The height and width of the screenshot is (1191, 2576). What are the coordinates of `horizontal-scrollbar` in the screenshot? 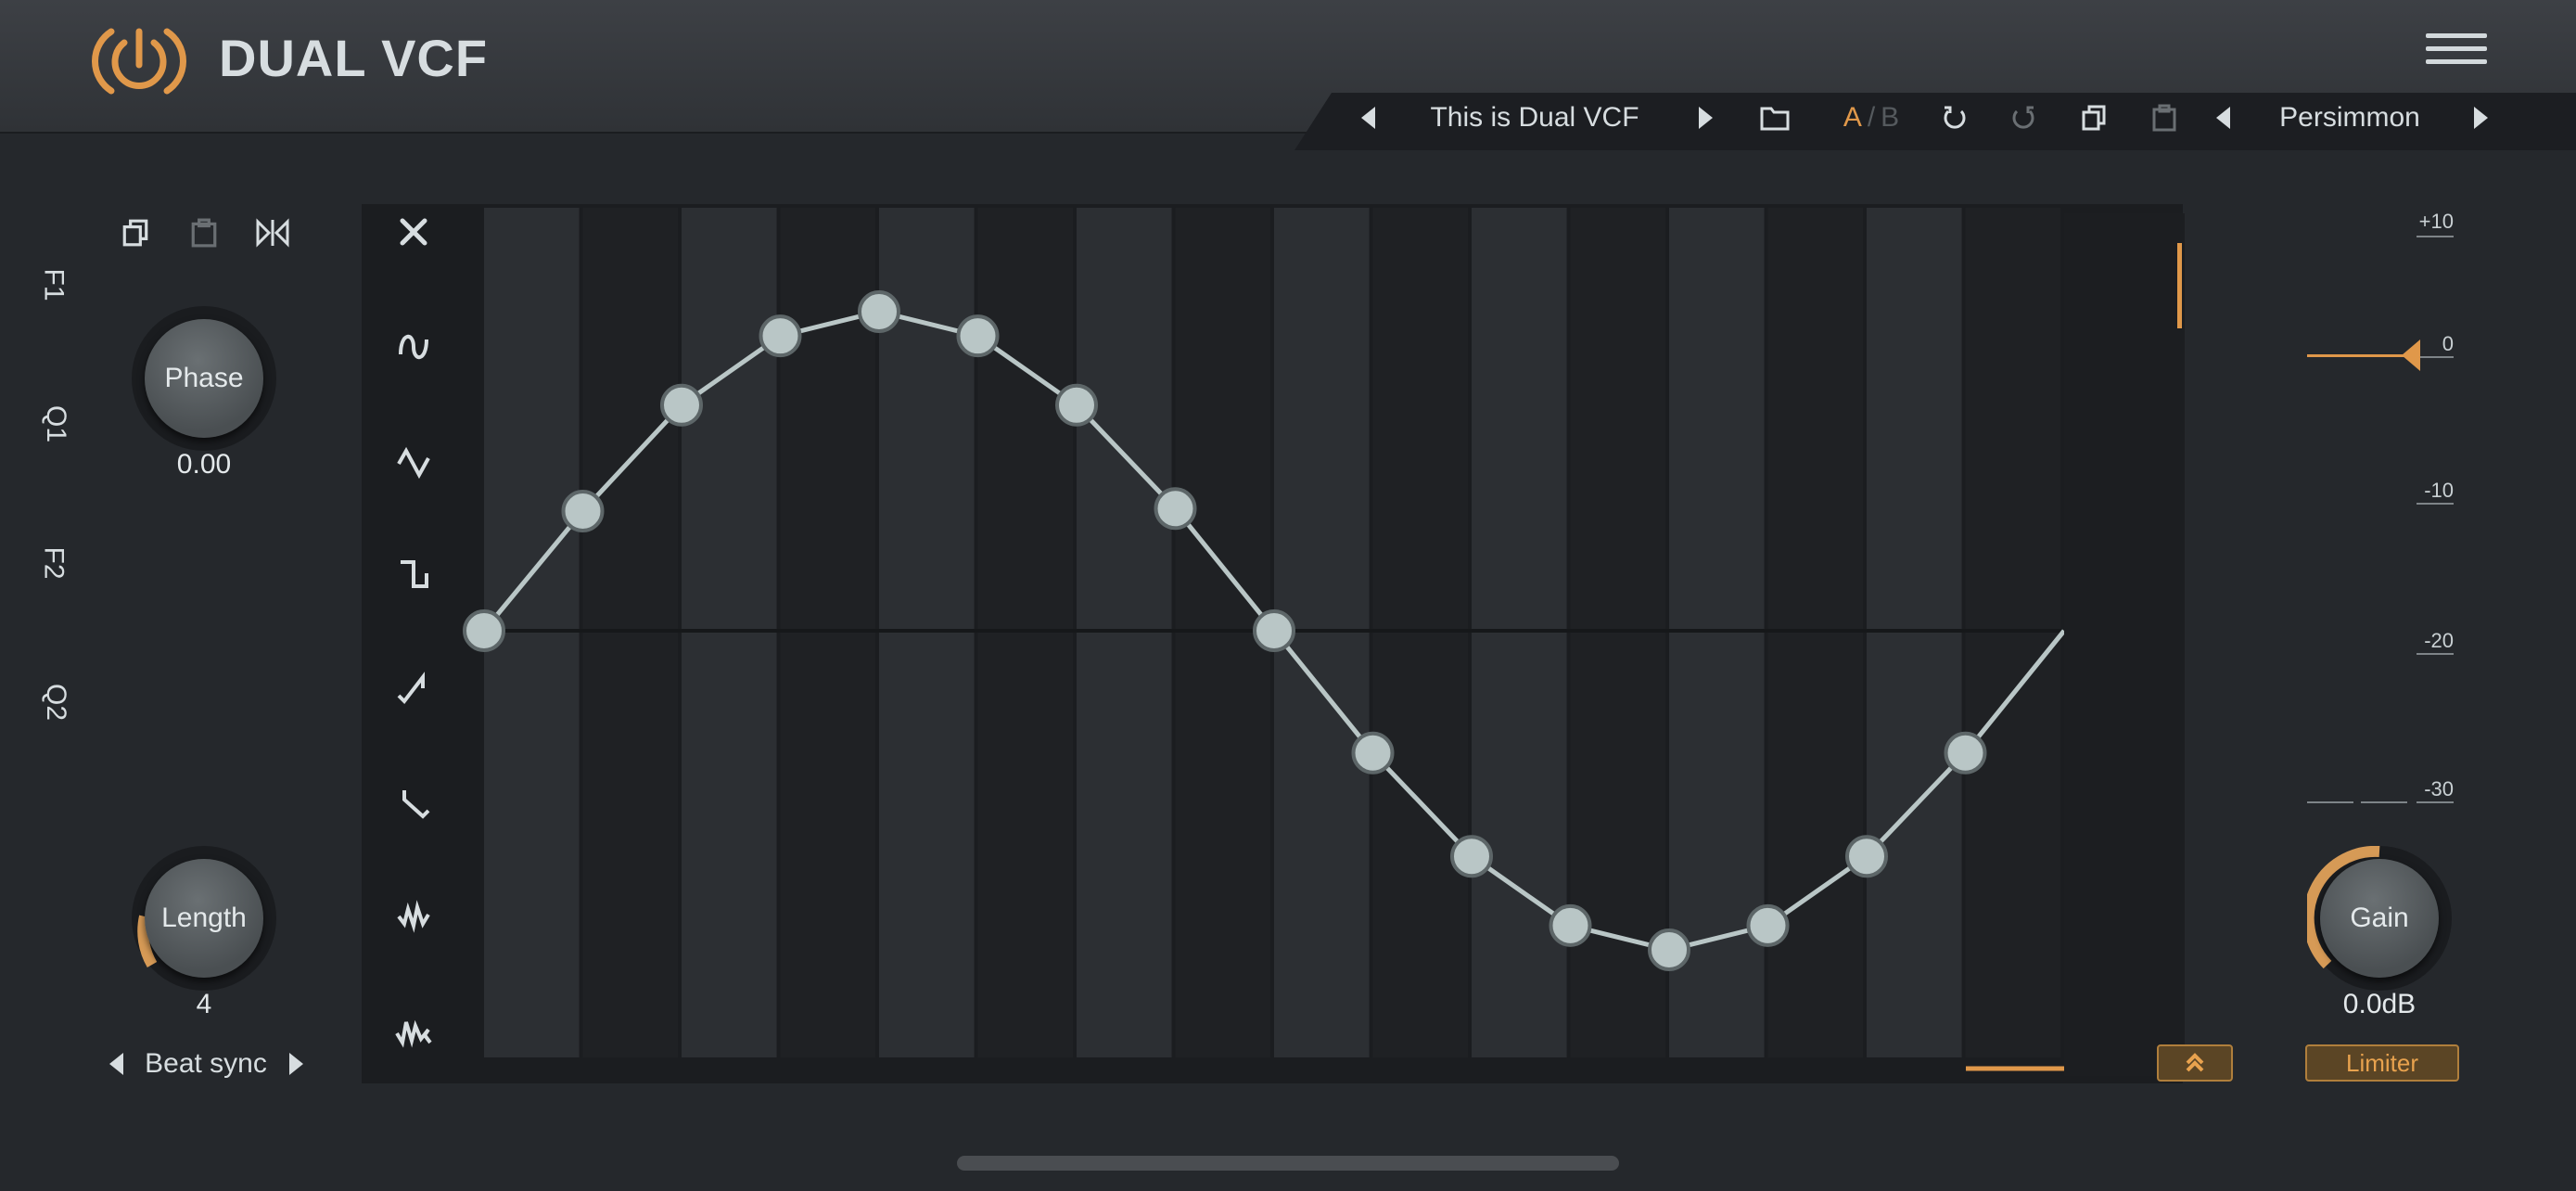 It's located at (1288, 1163).